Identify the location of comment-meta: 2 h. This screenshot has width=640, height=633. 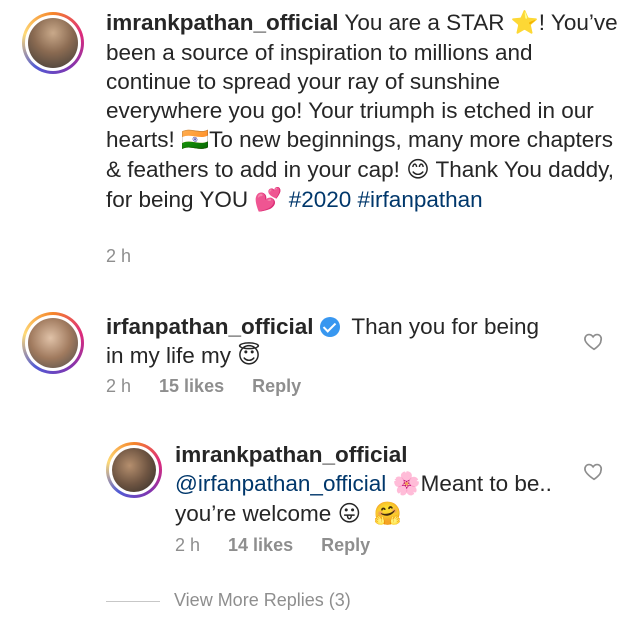
(132, 256).